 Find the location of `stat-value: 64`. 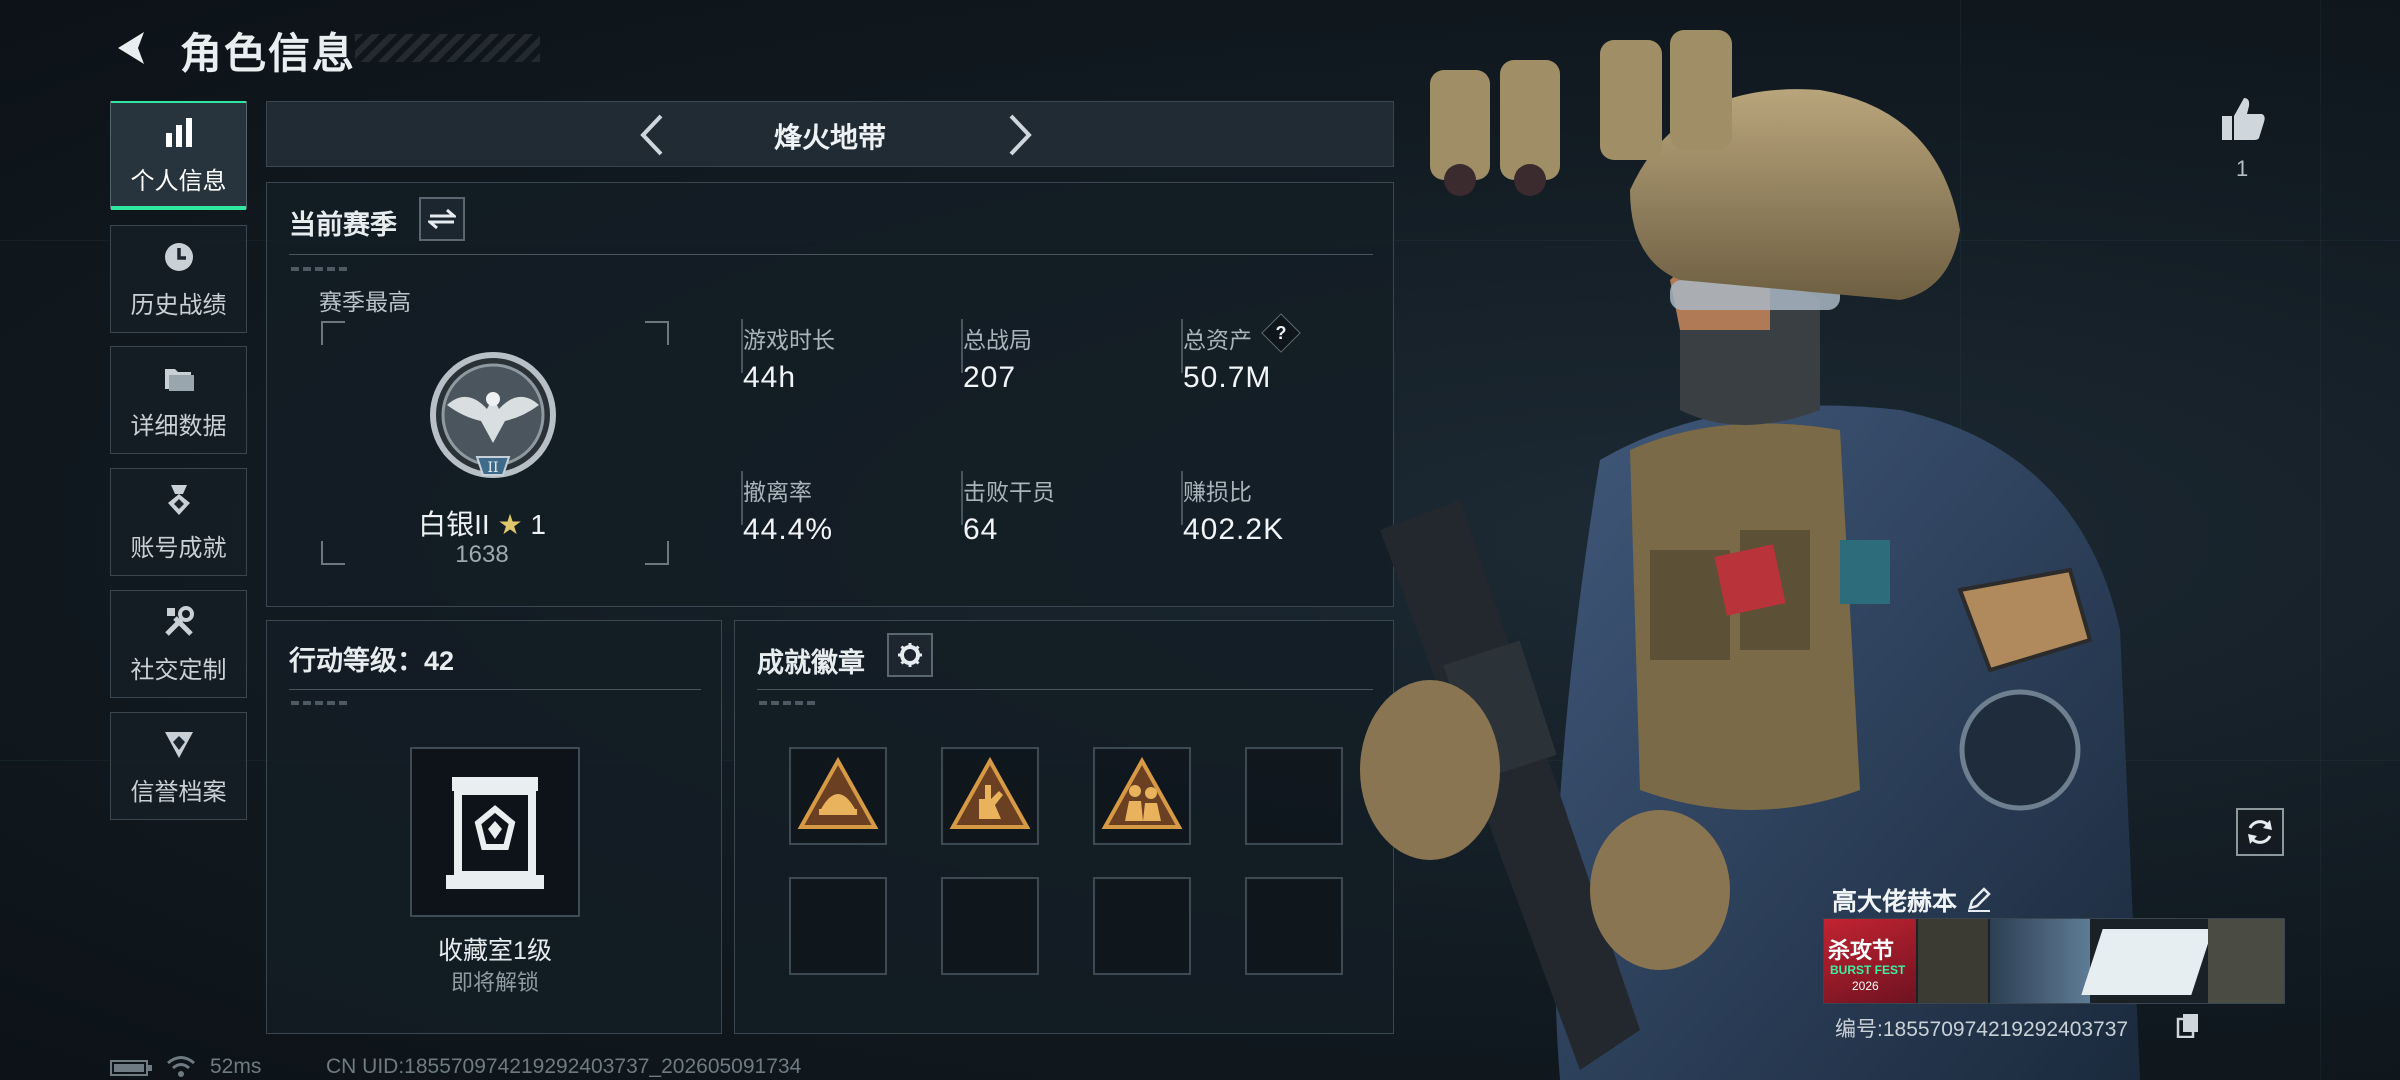

stat-value: 64 is located at coordinates (981, 529).